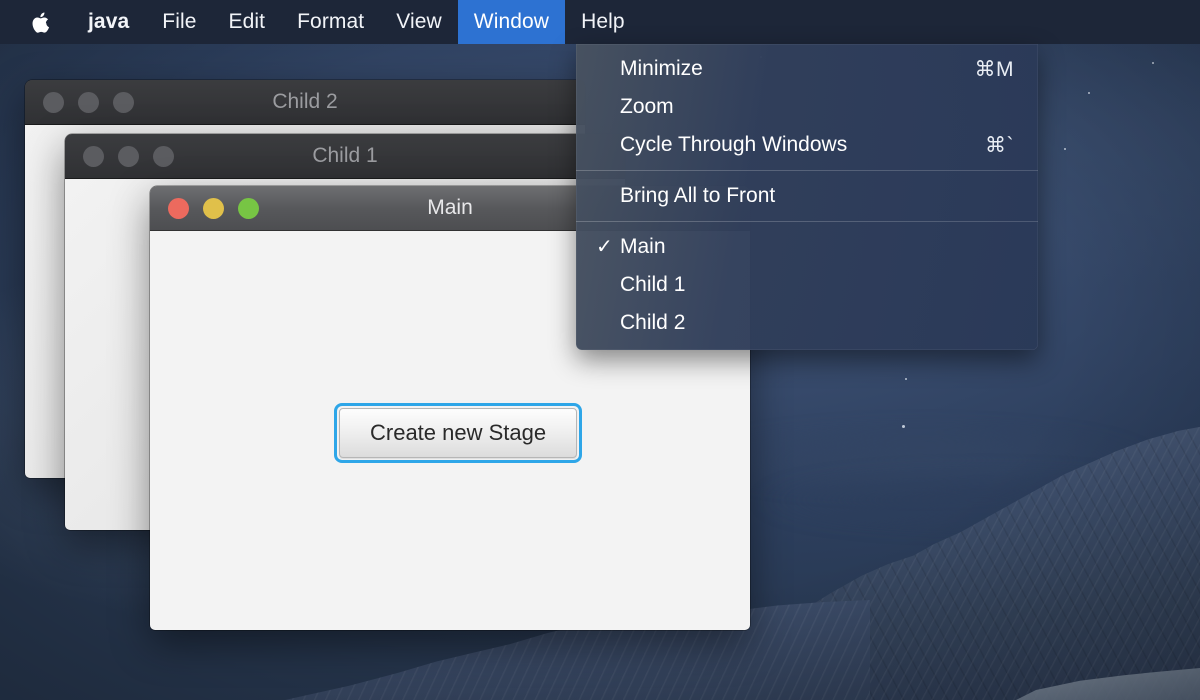  I want to click on menu-item-label: Help, so click(603, 21).